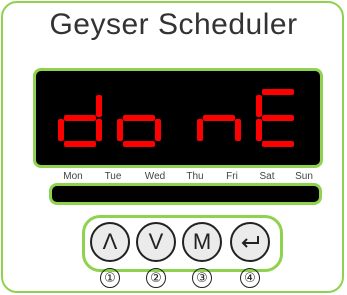  I want to click on segment-d-d, so click(80, 144).